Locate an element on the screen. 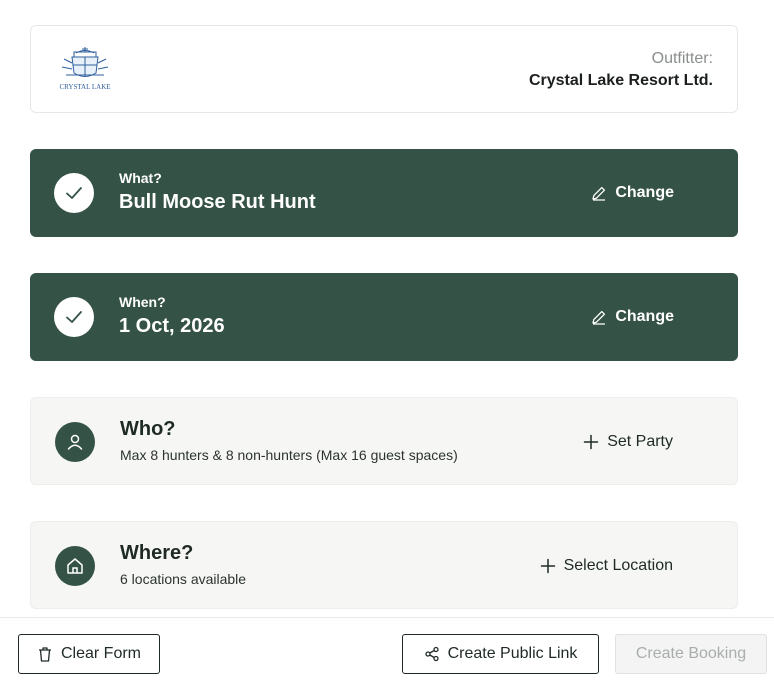 This screenshot has width=774, height=683. set-party-button: Set Party is located at coordinates (628, 442).